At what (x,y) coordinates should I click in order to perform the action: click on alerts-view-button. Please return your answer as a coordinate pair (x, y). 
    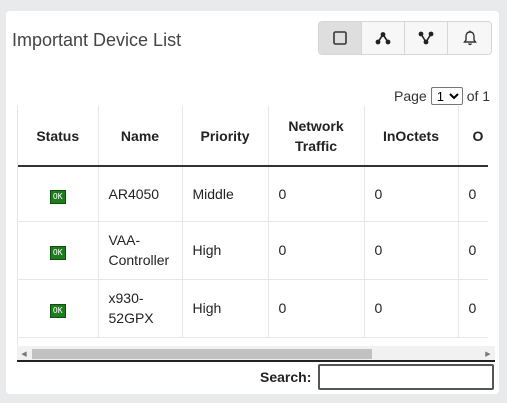
    Looking at the image, I should click on (469, 38).